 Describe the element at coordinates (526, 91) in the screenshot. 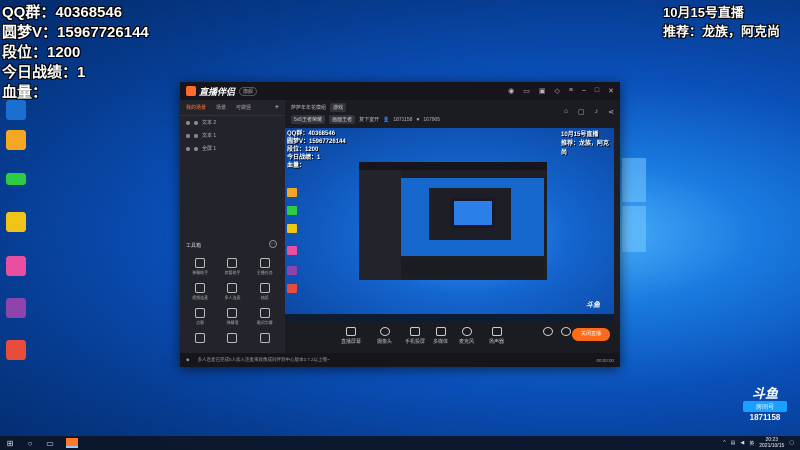

I see `message-icon: ▭` at that location.